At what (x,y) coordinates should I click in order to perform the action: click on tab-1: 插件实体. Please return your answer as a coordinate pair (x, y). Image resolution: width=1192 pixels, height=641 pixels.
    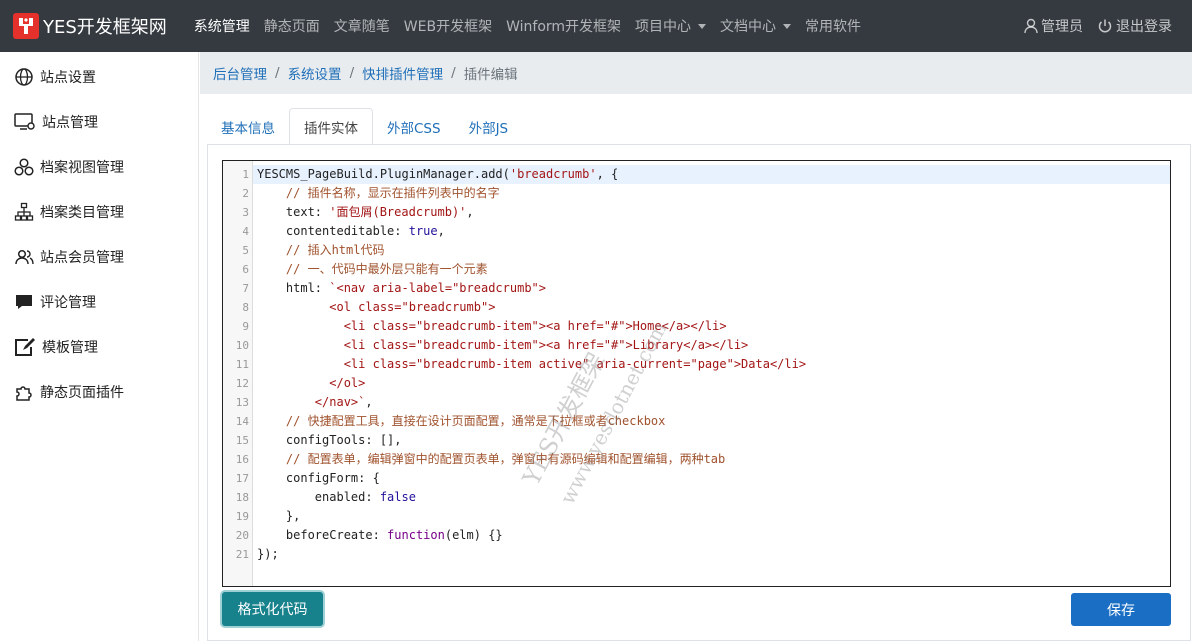
    Looking at the image, I should click on (331, 126).